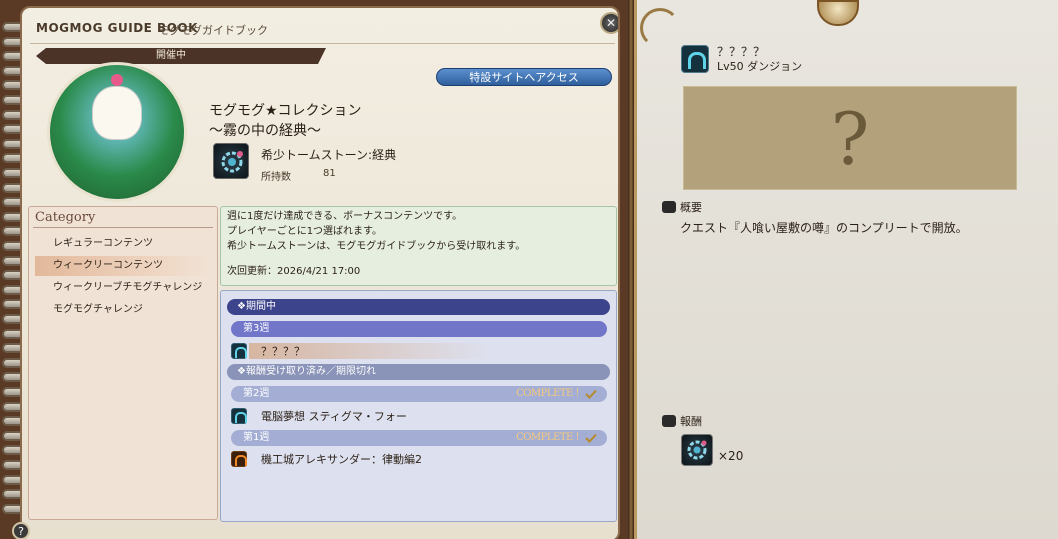 The image size is (1058, 539). What do you see at coordinates (256, 437) in the screenshot?
I see `week-label: 第1週` at bounding box center [256, 437].